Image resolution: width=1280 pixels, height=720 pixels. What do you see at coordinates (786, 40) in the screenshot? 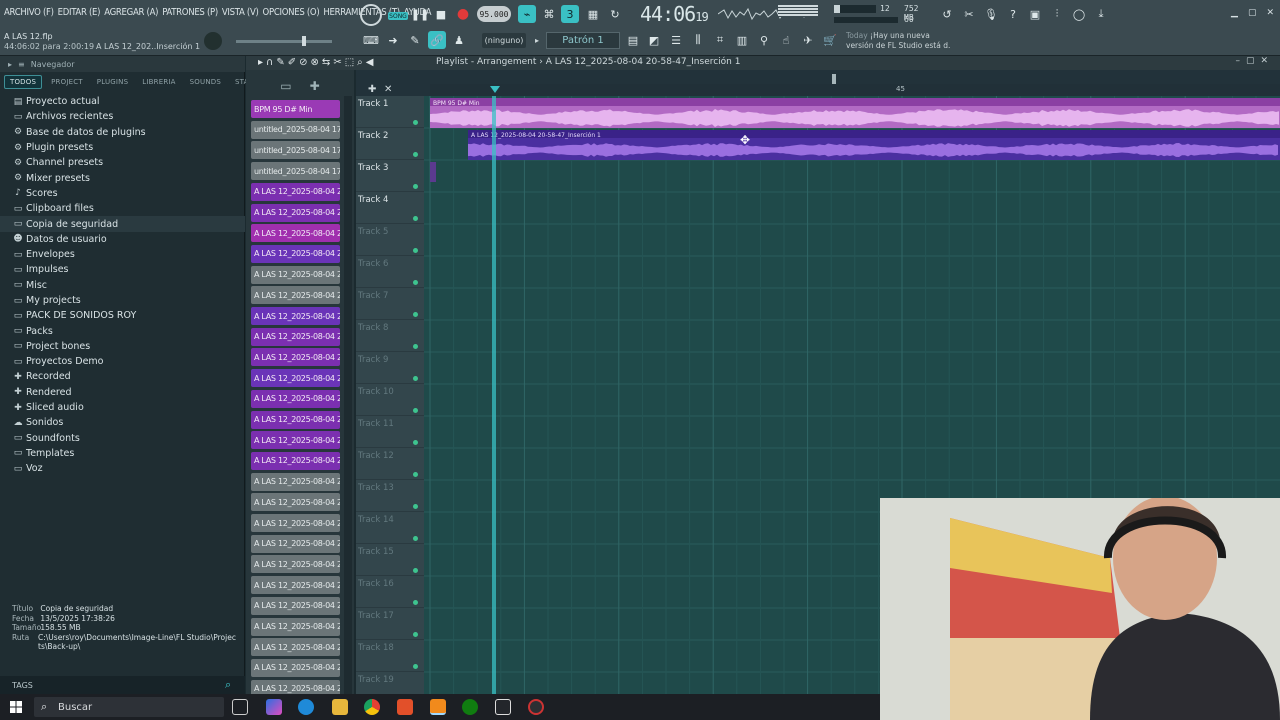
I see `touch-icon: ☝` at bounding box center [786, 40].